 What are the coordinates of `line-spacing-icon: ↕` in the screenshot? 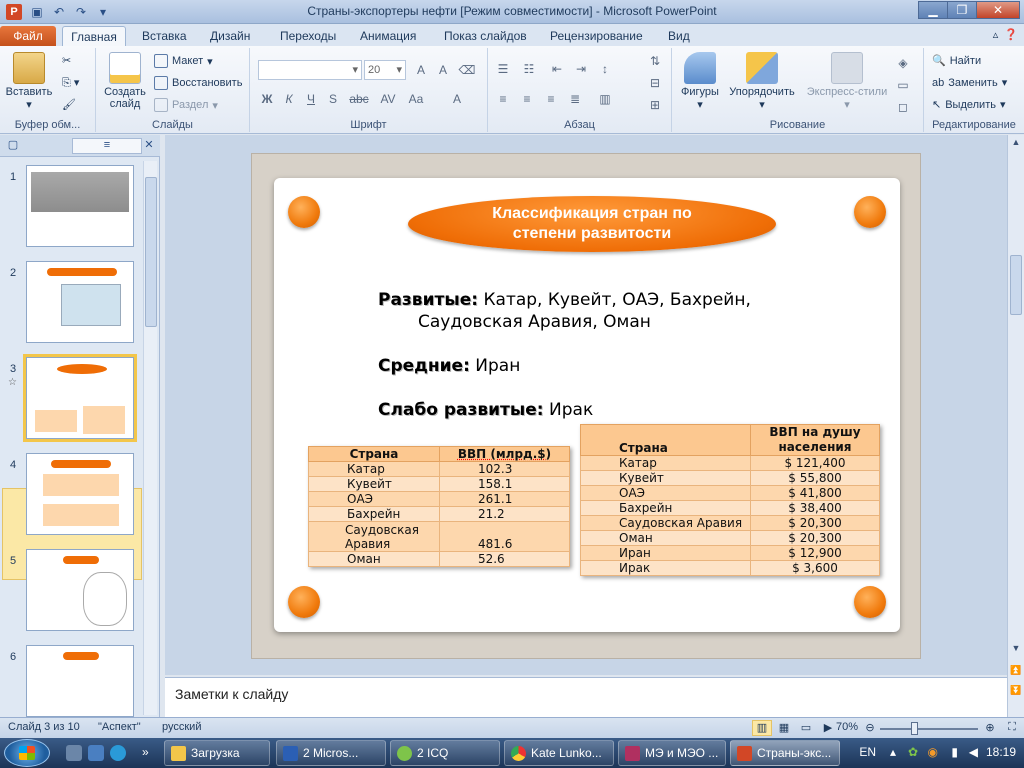 It's located at (605, 69).